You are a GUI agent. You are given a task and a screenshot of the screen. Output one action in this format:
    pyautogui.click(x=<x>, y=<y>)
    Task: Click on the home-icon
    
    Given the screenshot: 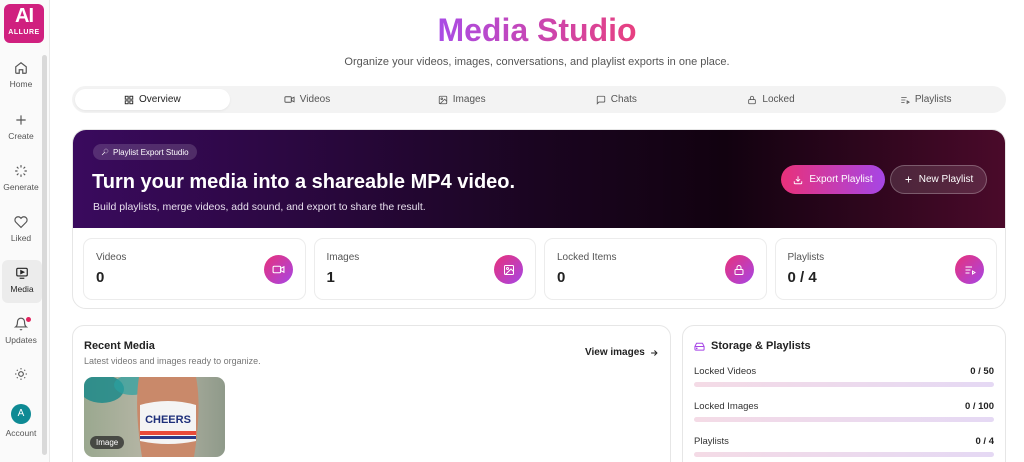 What is the action you would take?
    pyautogui.click(x=21, y=68)
    